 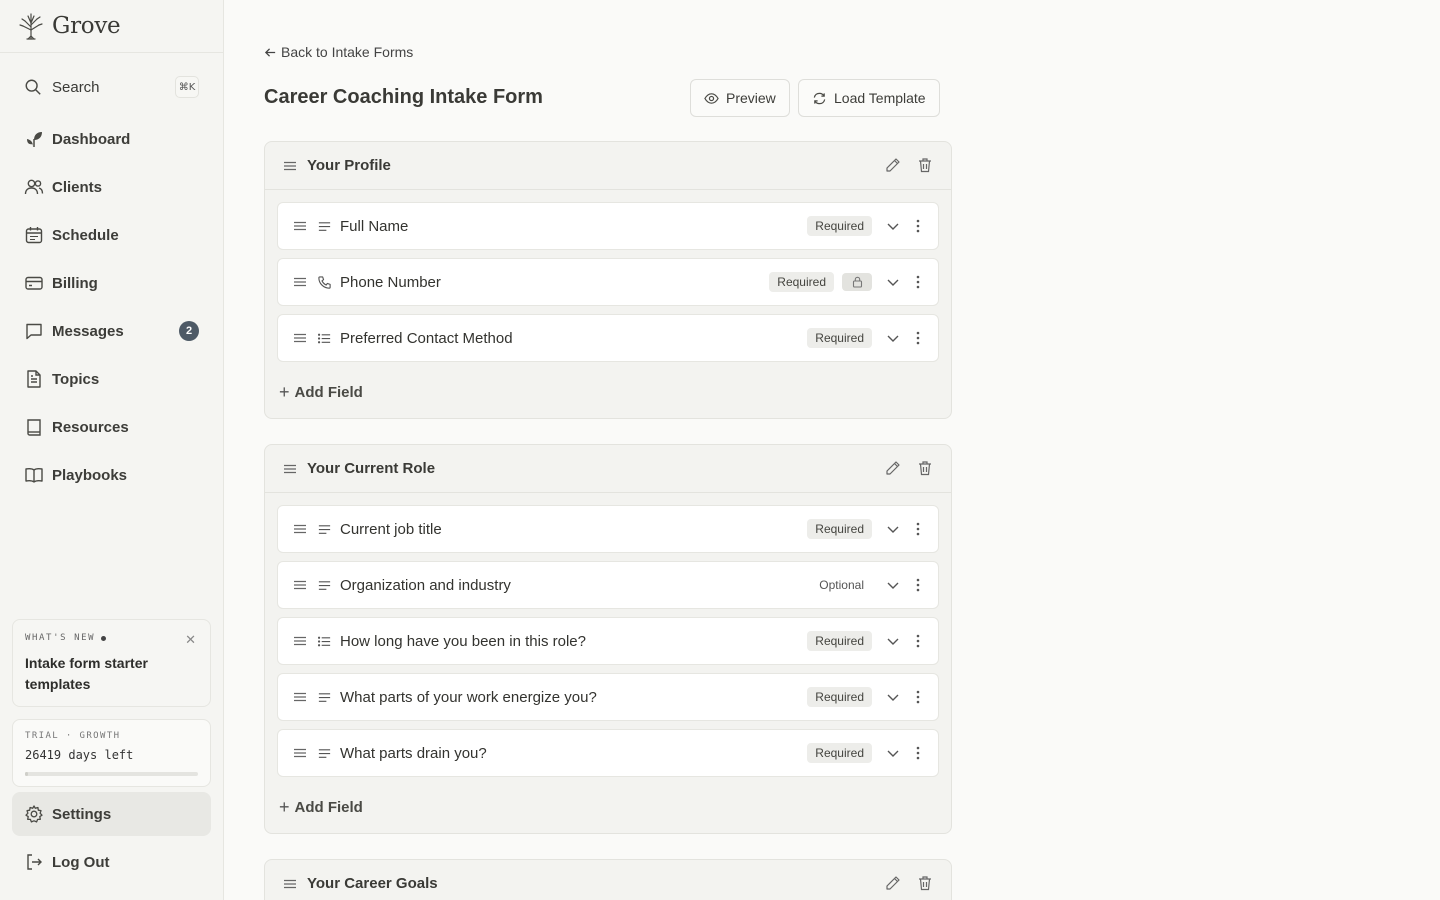 I want to click on unread-dot, so click(x=104, y=638).